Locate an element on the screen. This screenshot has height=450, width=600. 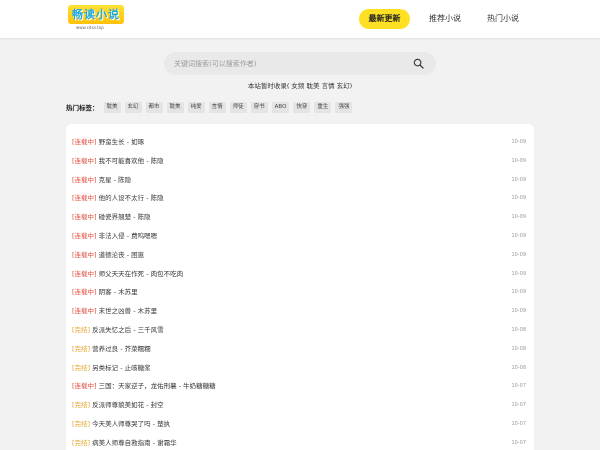
tag: 言情 is located at coordinates (217, 107).